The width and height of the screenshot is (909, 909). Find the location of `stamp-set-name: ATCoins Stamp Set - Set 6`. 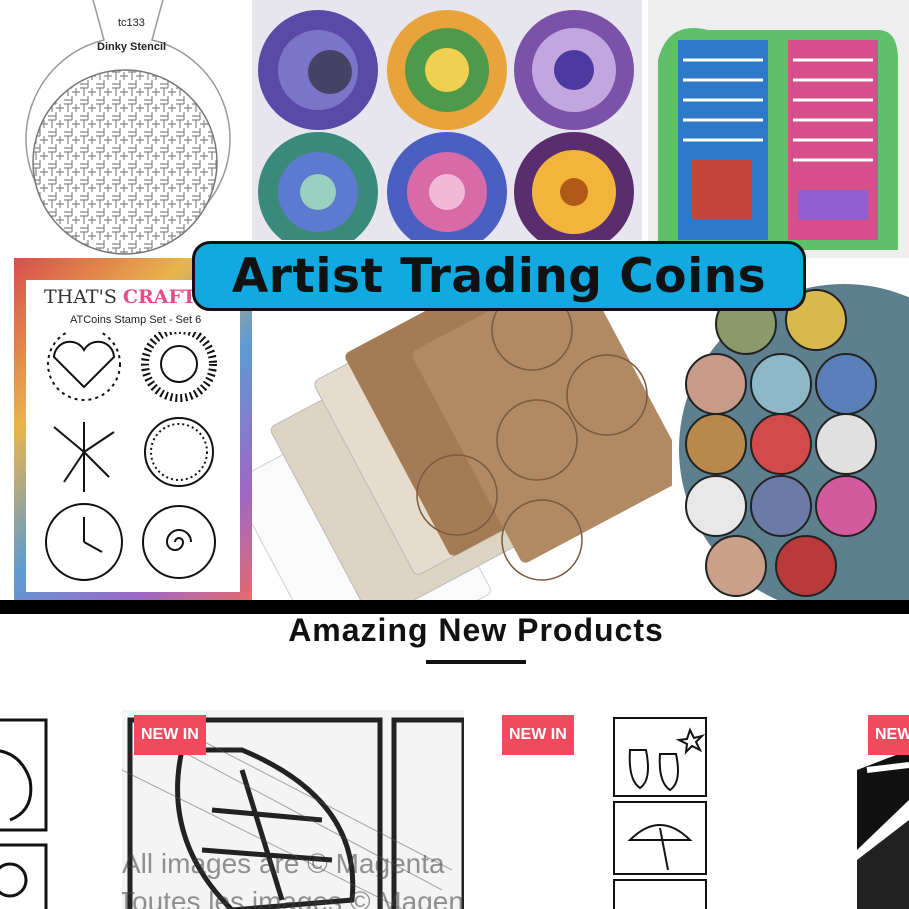

stamp-set-name: ATCoins Stamp Set - Set 6 is located at coordinates (136, 320).